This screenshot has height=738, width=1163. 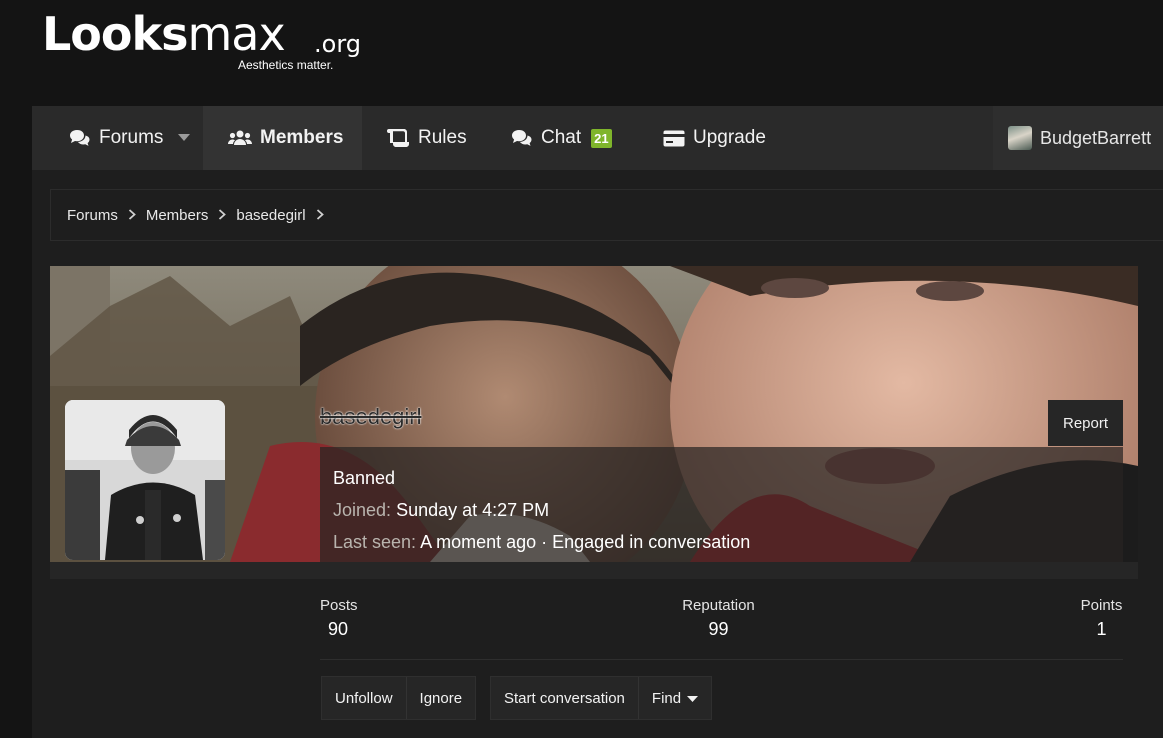 I want to click on avatar-photo-icon, so click(x=145, y=480).